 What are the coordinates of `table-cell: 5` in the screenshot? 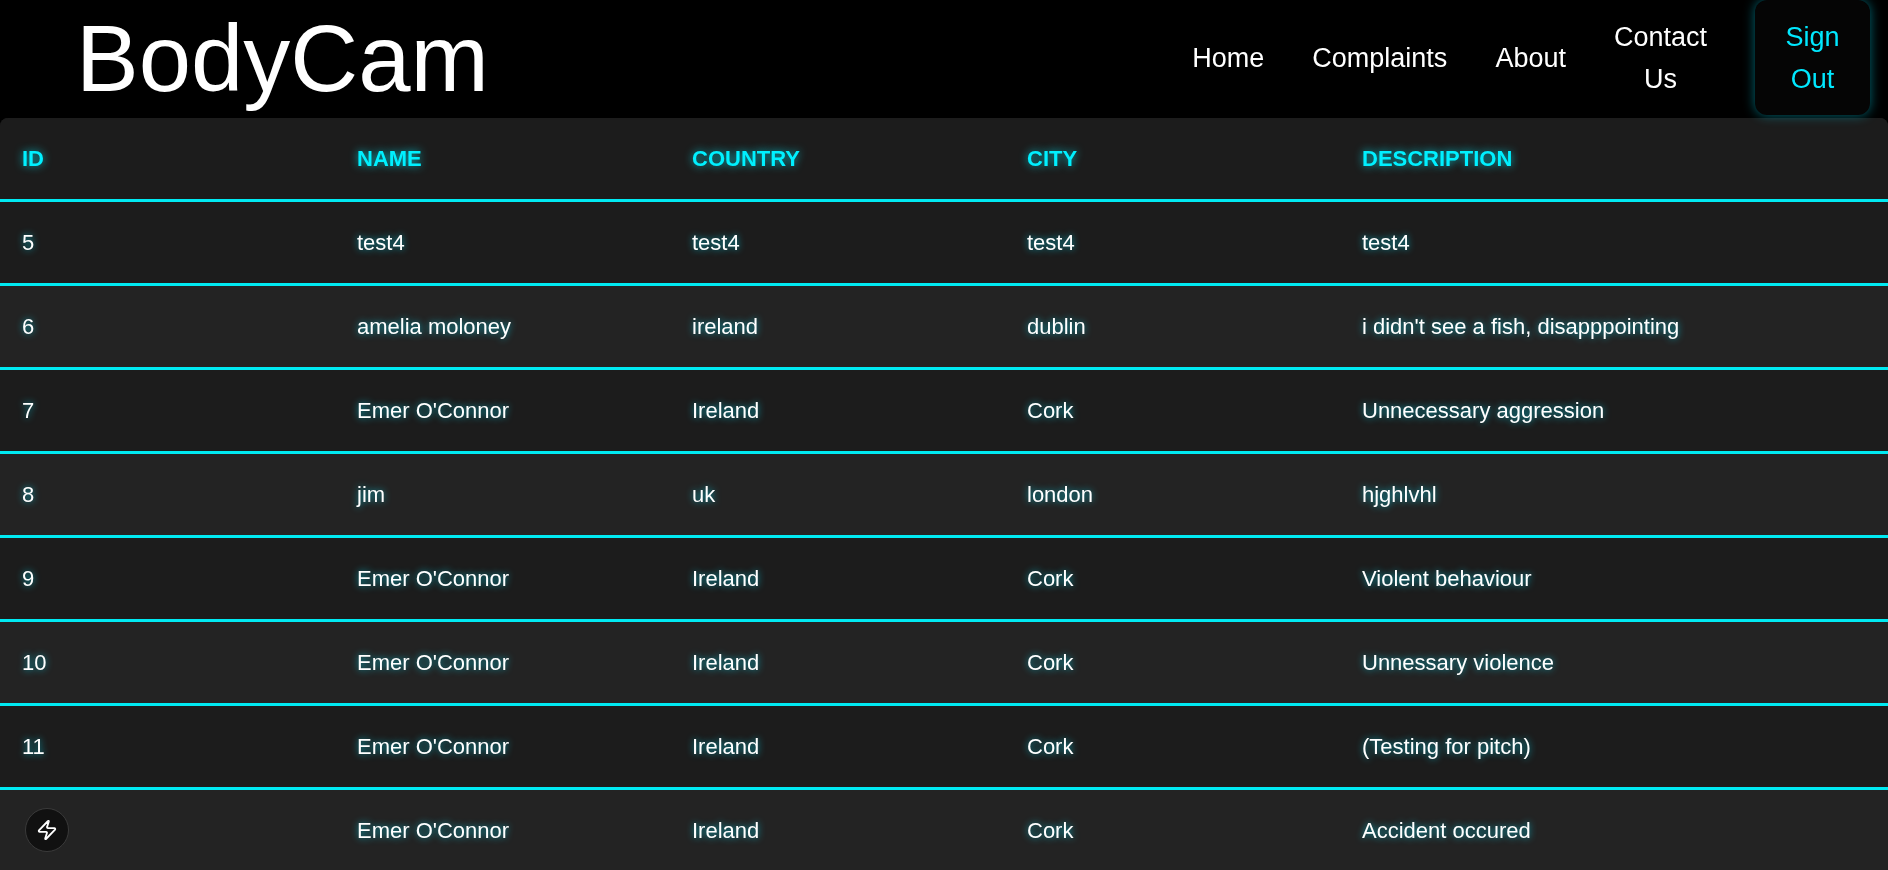 It's located at (28, 242).